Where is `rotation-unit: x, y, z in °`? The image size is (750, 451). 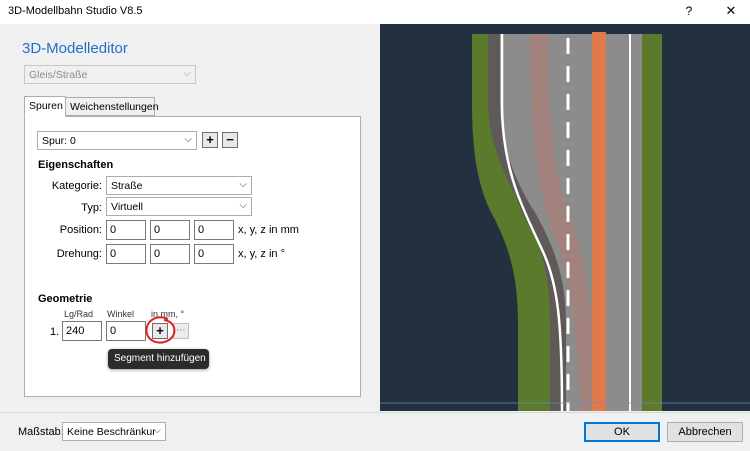
rotation-unit: x, y, z in ° is located at coordinates (261, 254).